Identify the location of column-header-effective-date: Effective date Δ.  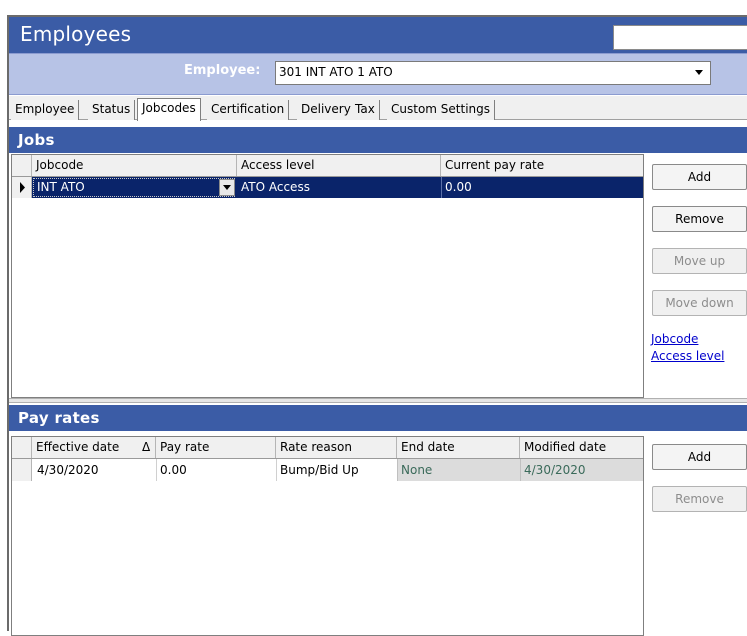
(94, 447).